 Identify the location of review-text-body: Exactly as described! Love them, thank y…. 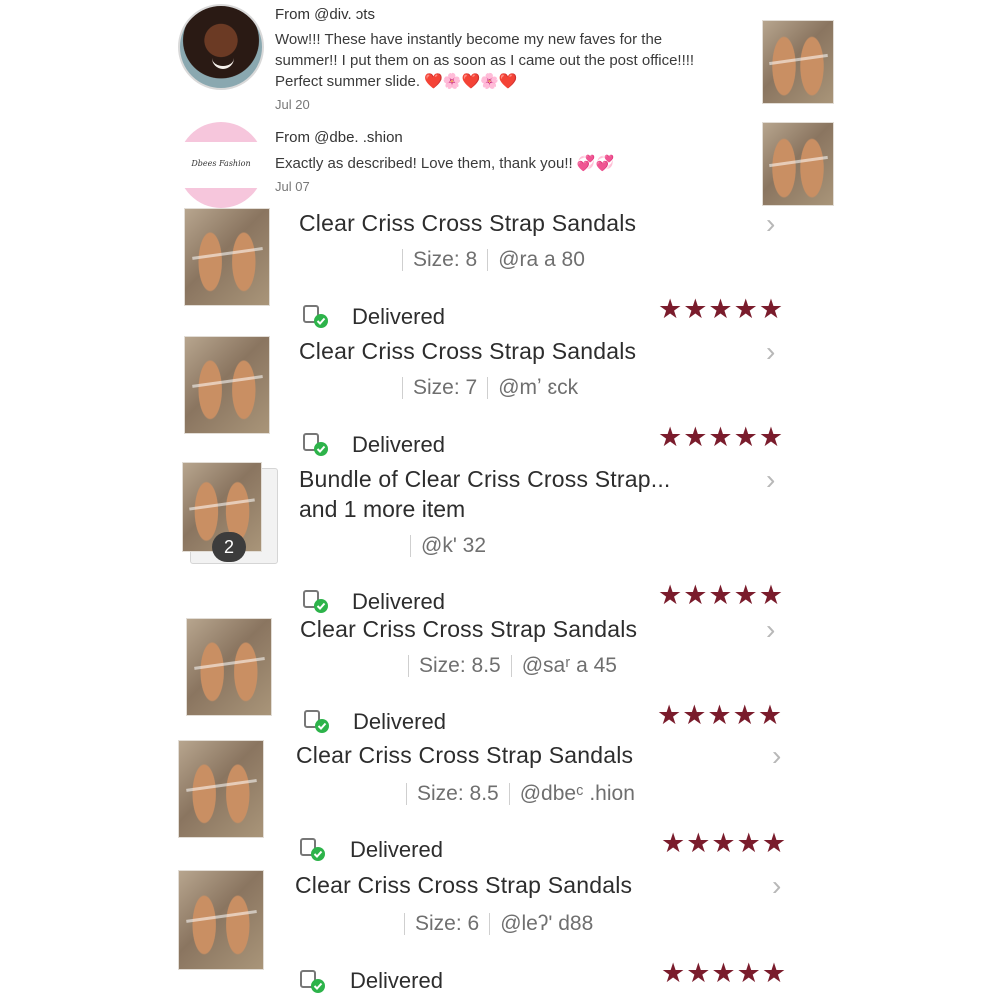
(424, 163).